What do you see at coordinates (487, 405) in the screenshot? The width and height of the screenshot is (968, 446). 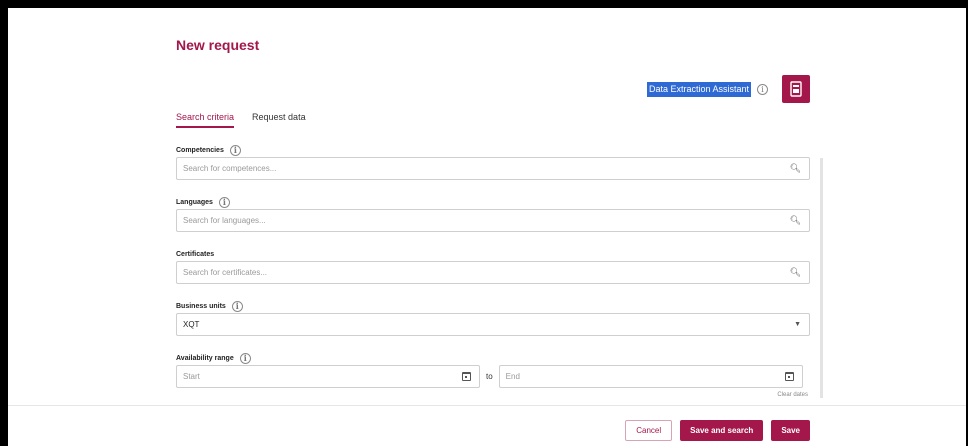 I see `divider` at bounding box center [487, 405].